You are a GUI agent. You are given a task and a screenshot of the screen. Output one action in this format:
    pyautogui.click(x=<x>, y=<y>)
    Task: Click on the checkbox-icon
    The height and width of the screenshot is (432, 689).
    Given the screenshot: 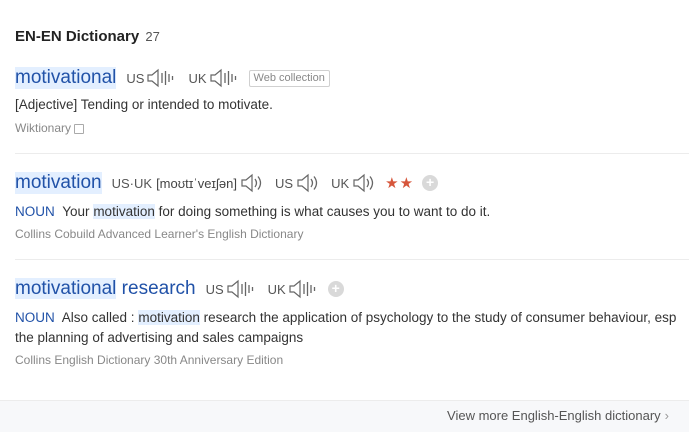 What is the action you would take?
    pyautogui.click(x=79, y=128)
    